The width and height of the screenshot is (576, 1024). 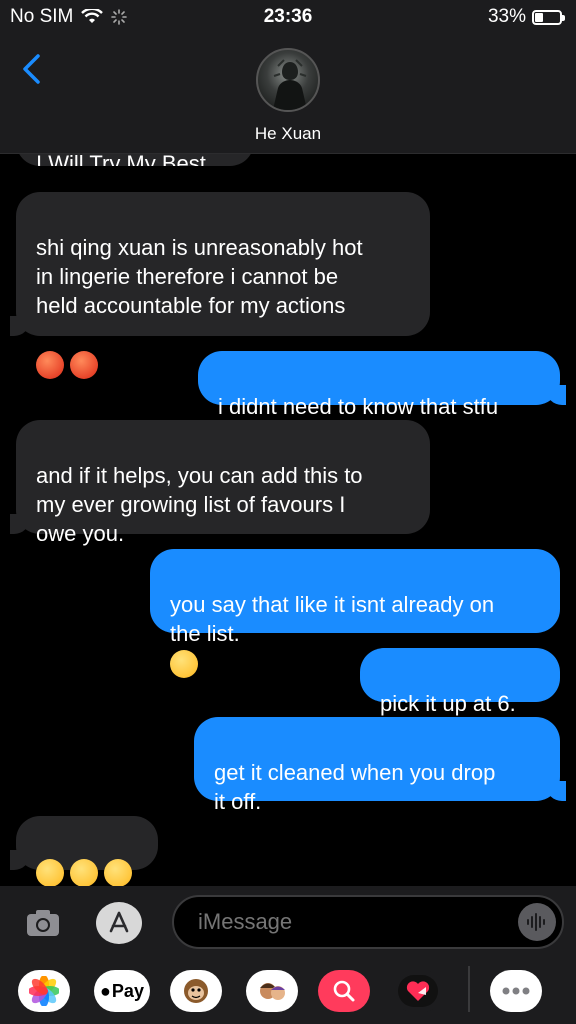 I want to click on contact-avatar, so click(x=288, y=80).